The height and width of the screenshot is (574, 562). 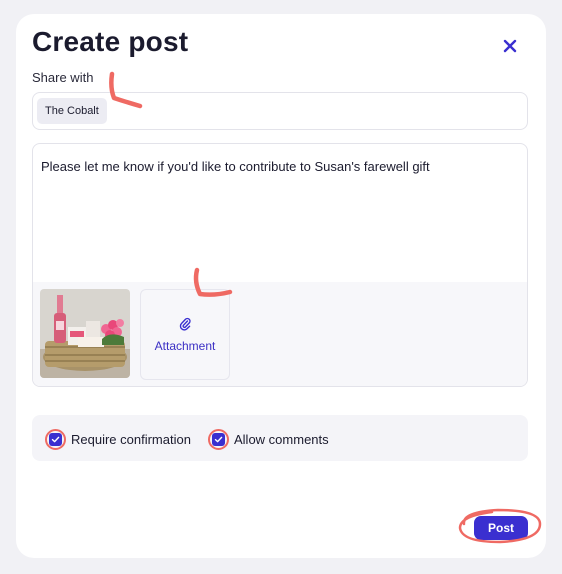 I want to click on post-button: Post, so click(x=501, y=528).